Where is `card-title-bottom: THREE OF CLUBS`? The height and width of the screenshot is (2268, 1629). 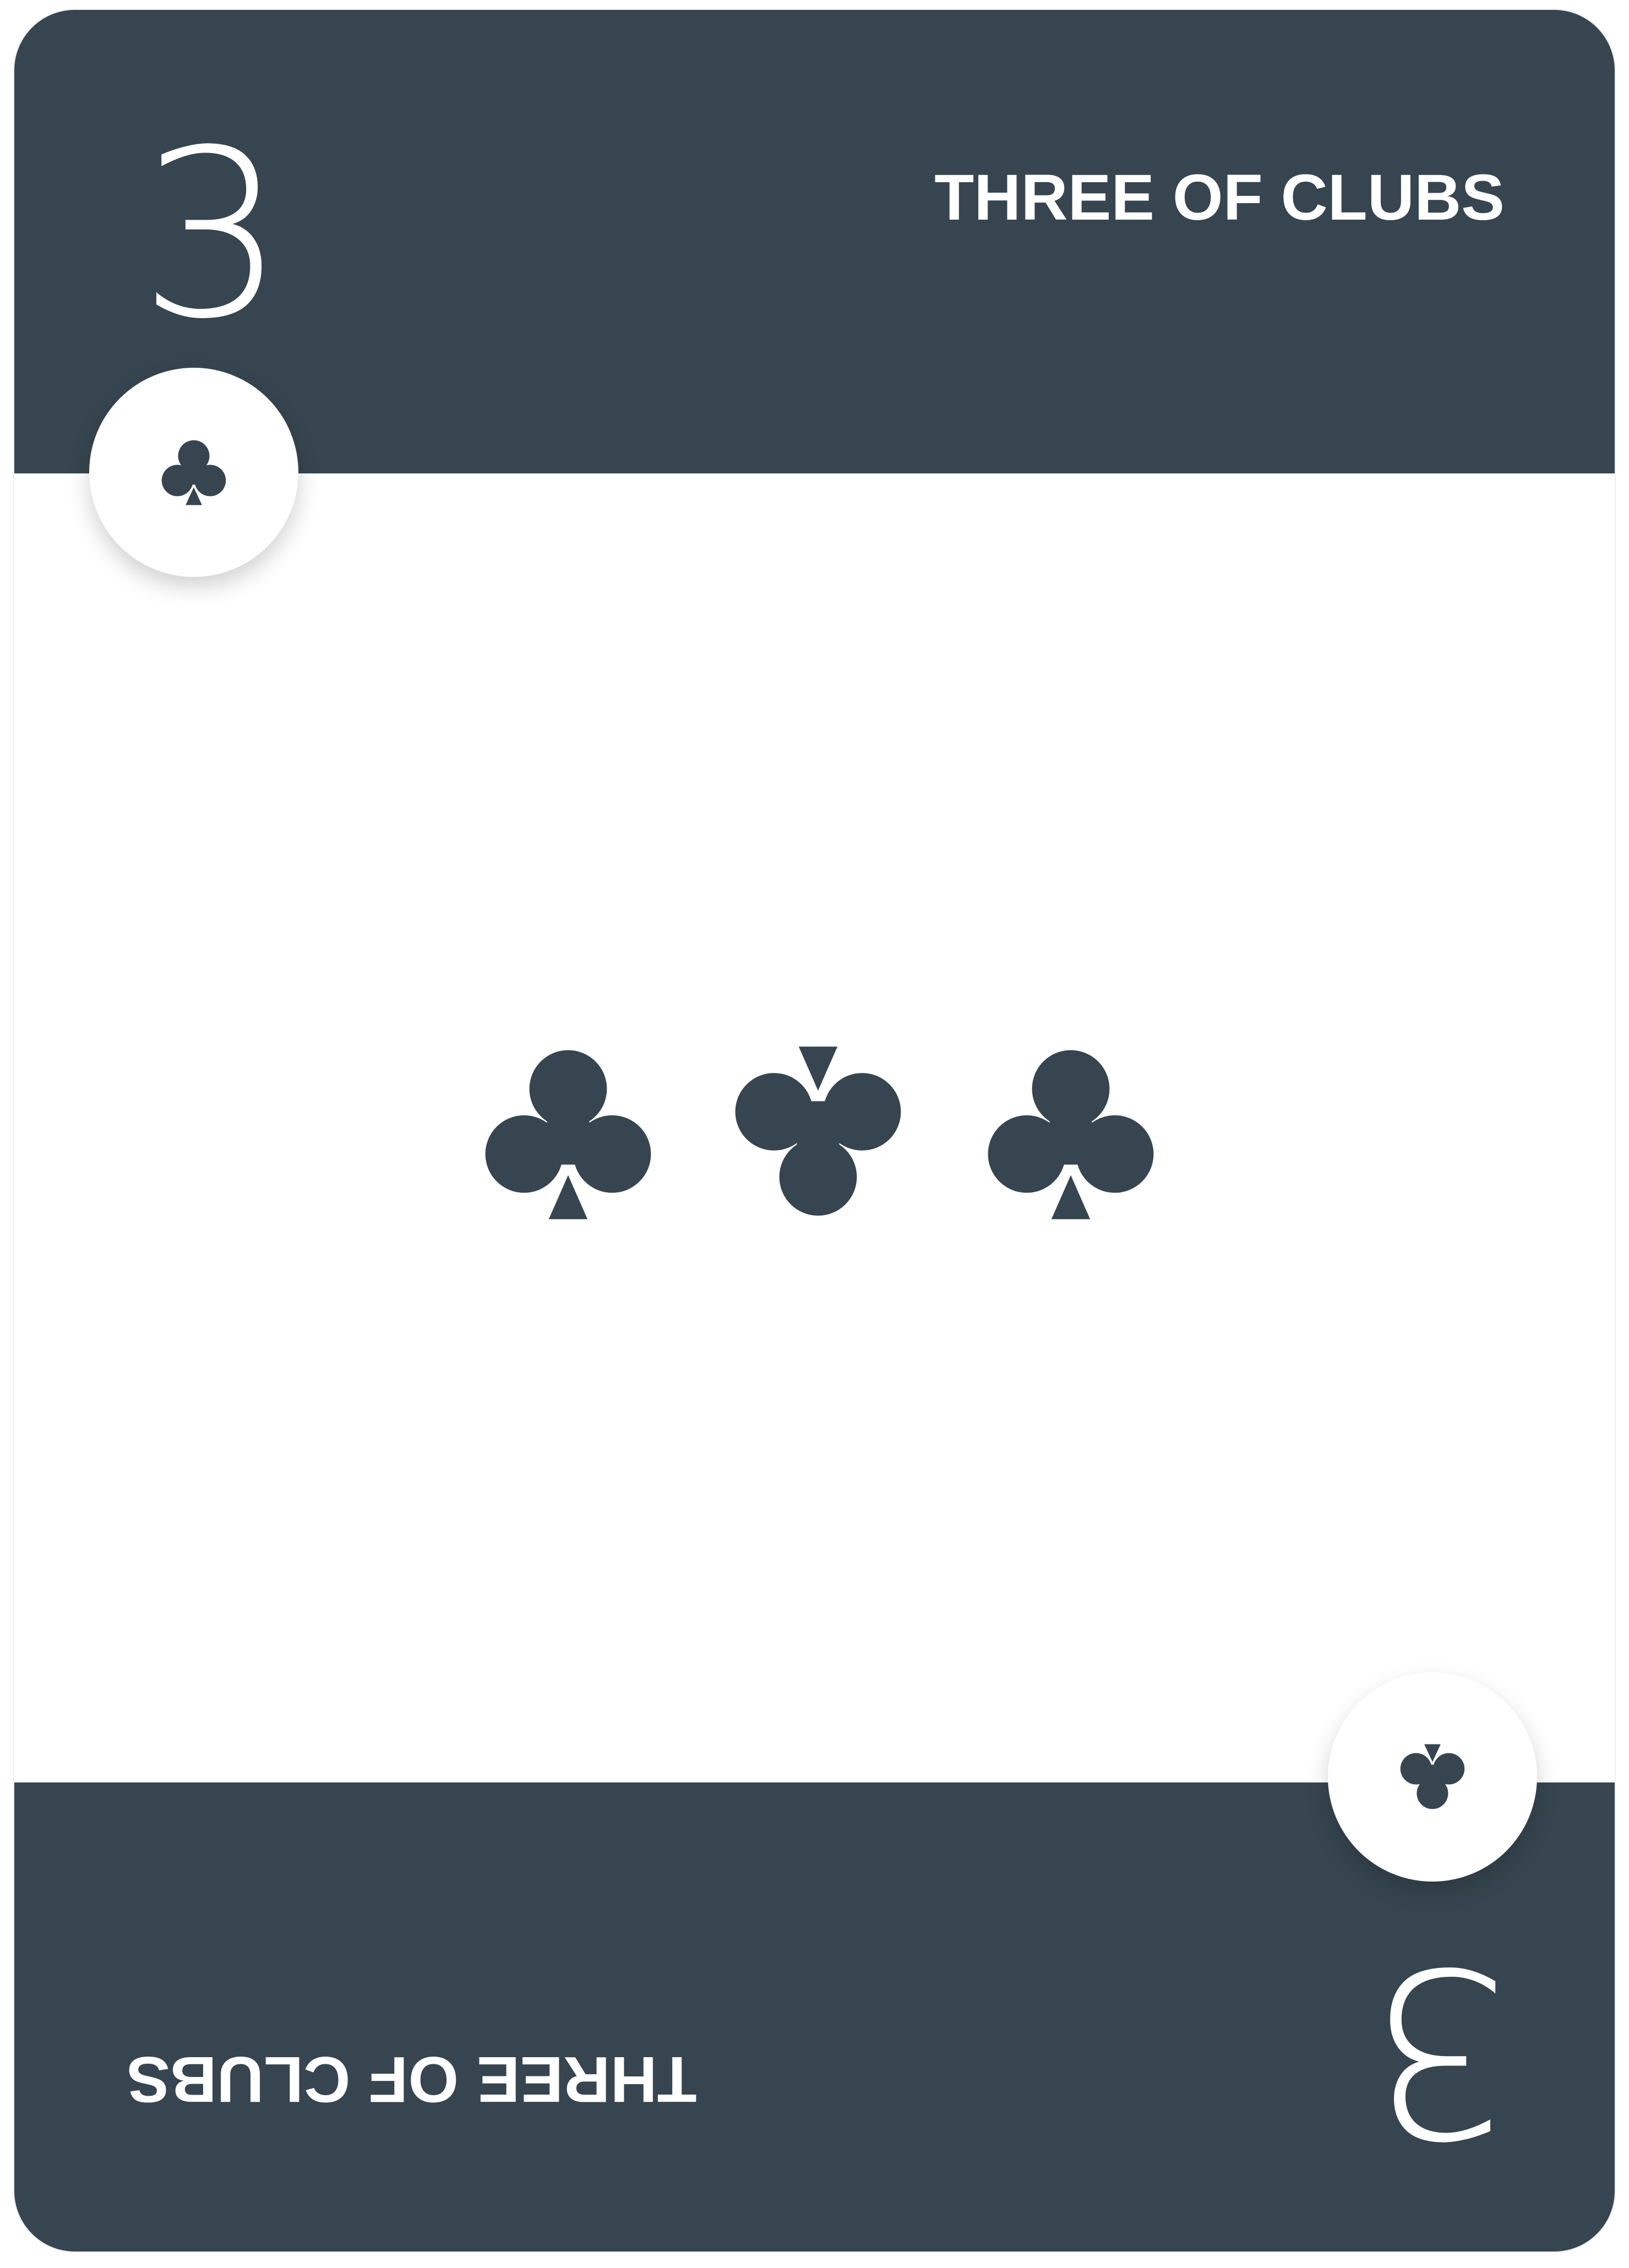
card-title-bottom: THREE OF CLUBS is located at coordinates (412, 2079).